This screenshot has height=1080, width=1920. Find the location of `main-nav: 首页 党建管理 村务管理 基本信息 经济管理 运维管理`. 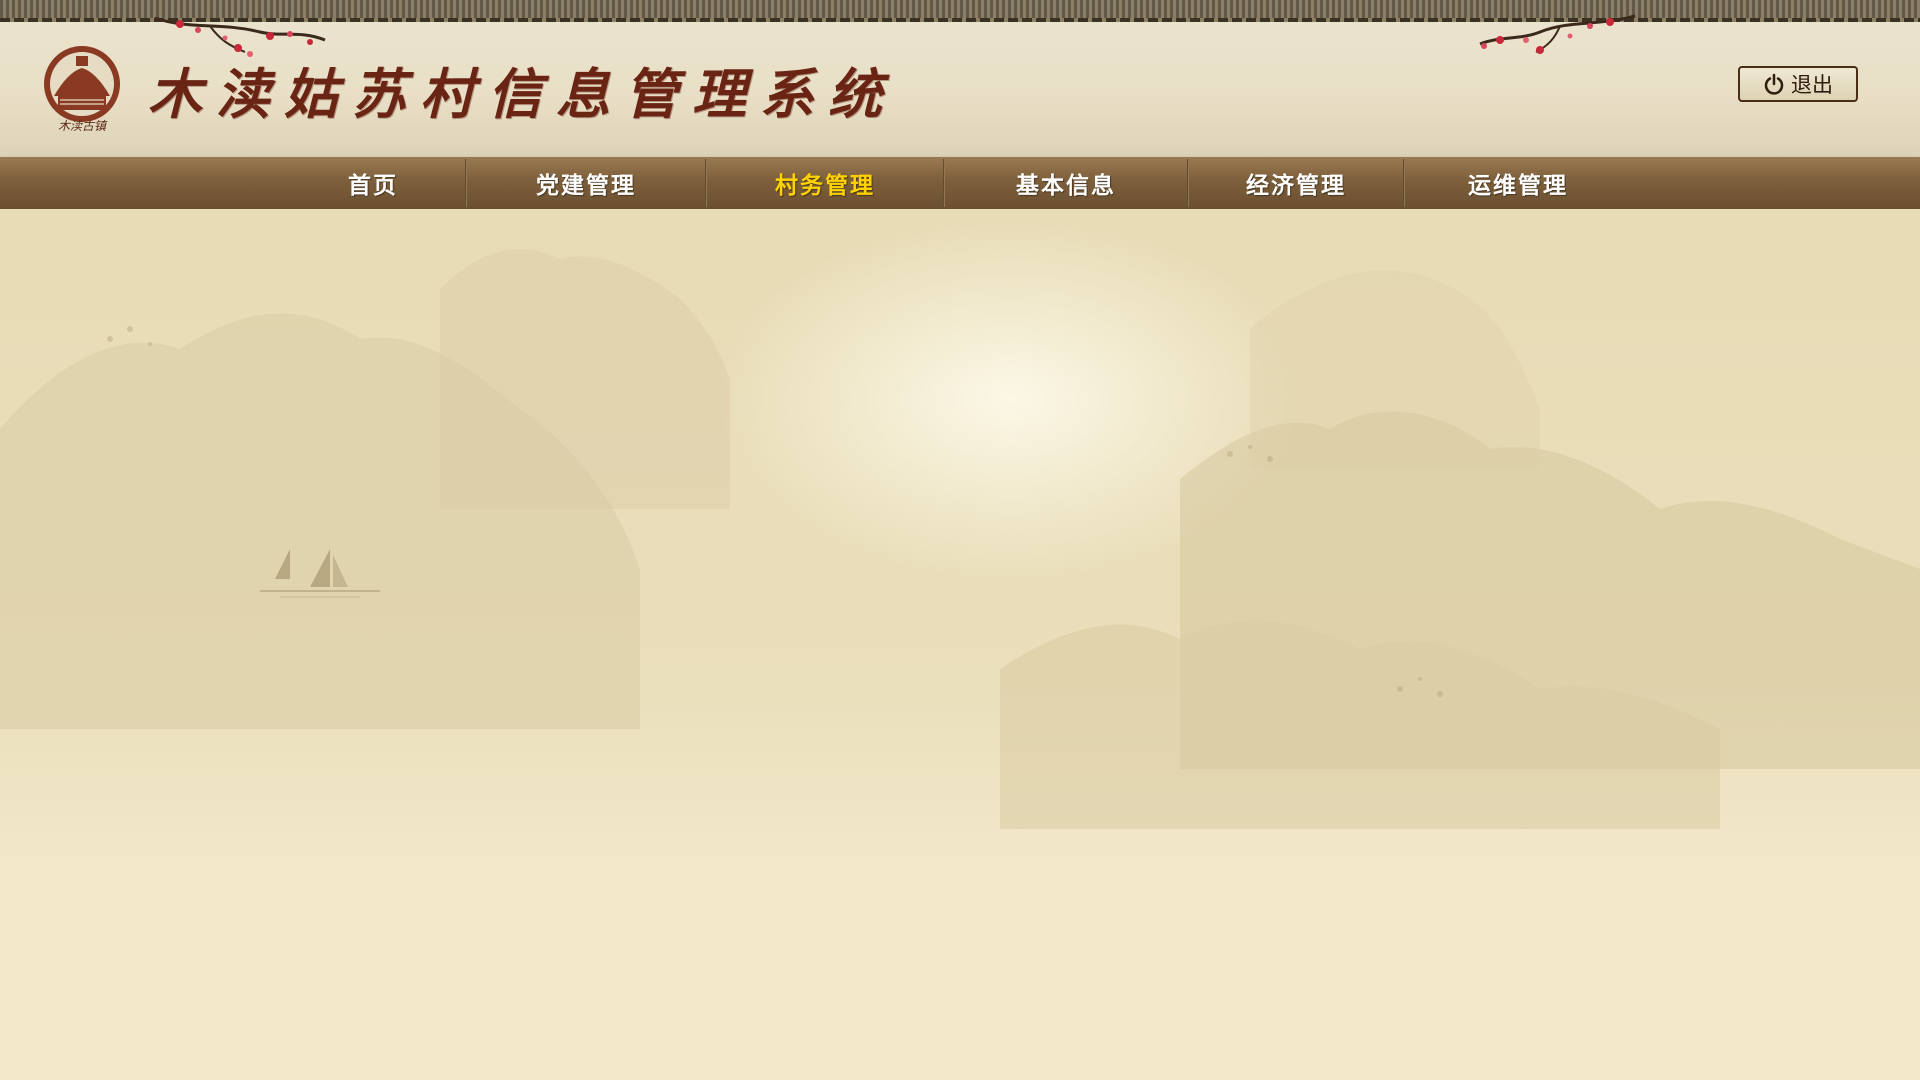

main-nav: 首页 党建管理 村务管理 基本信息 经济管理 运维管理 is located at coordinates (960, 183).